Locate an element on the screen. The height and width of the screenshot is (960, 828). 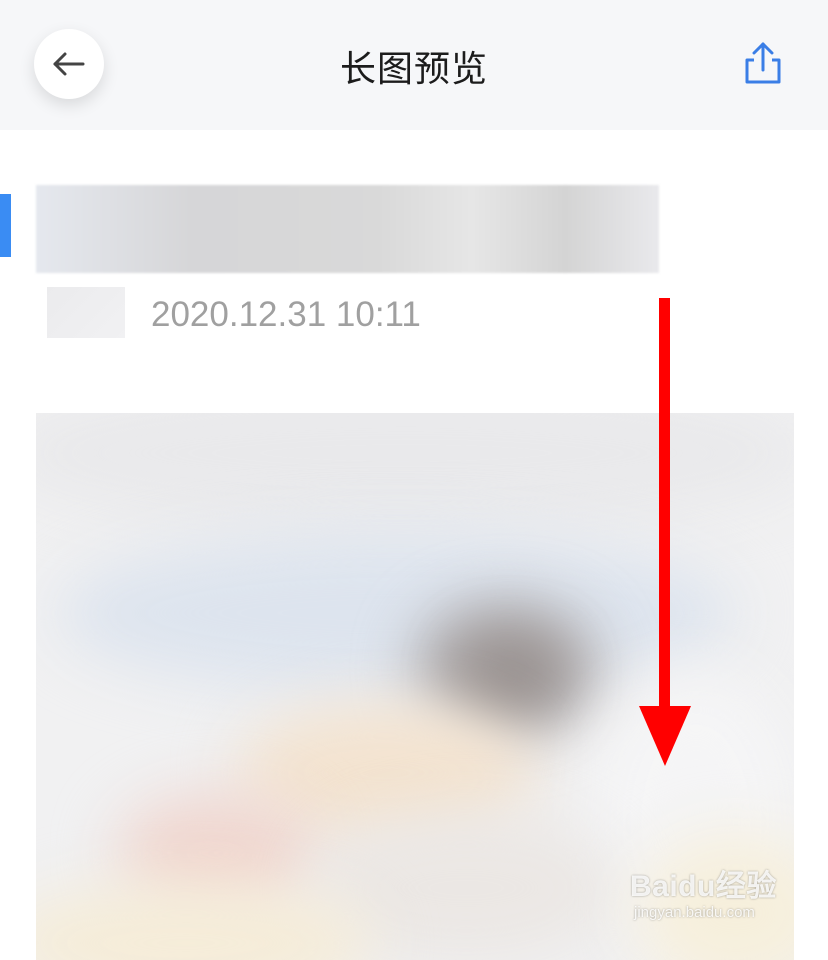
page-title: 长图预览 is located at coordinates (413, 69).